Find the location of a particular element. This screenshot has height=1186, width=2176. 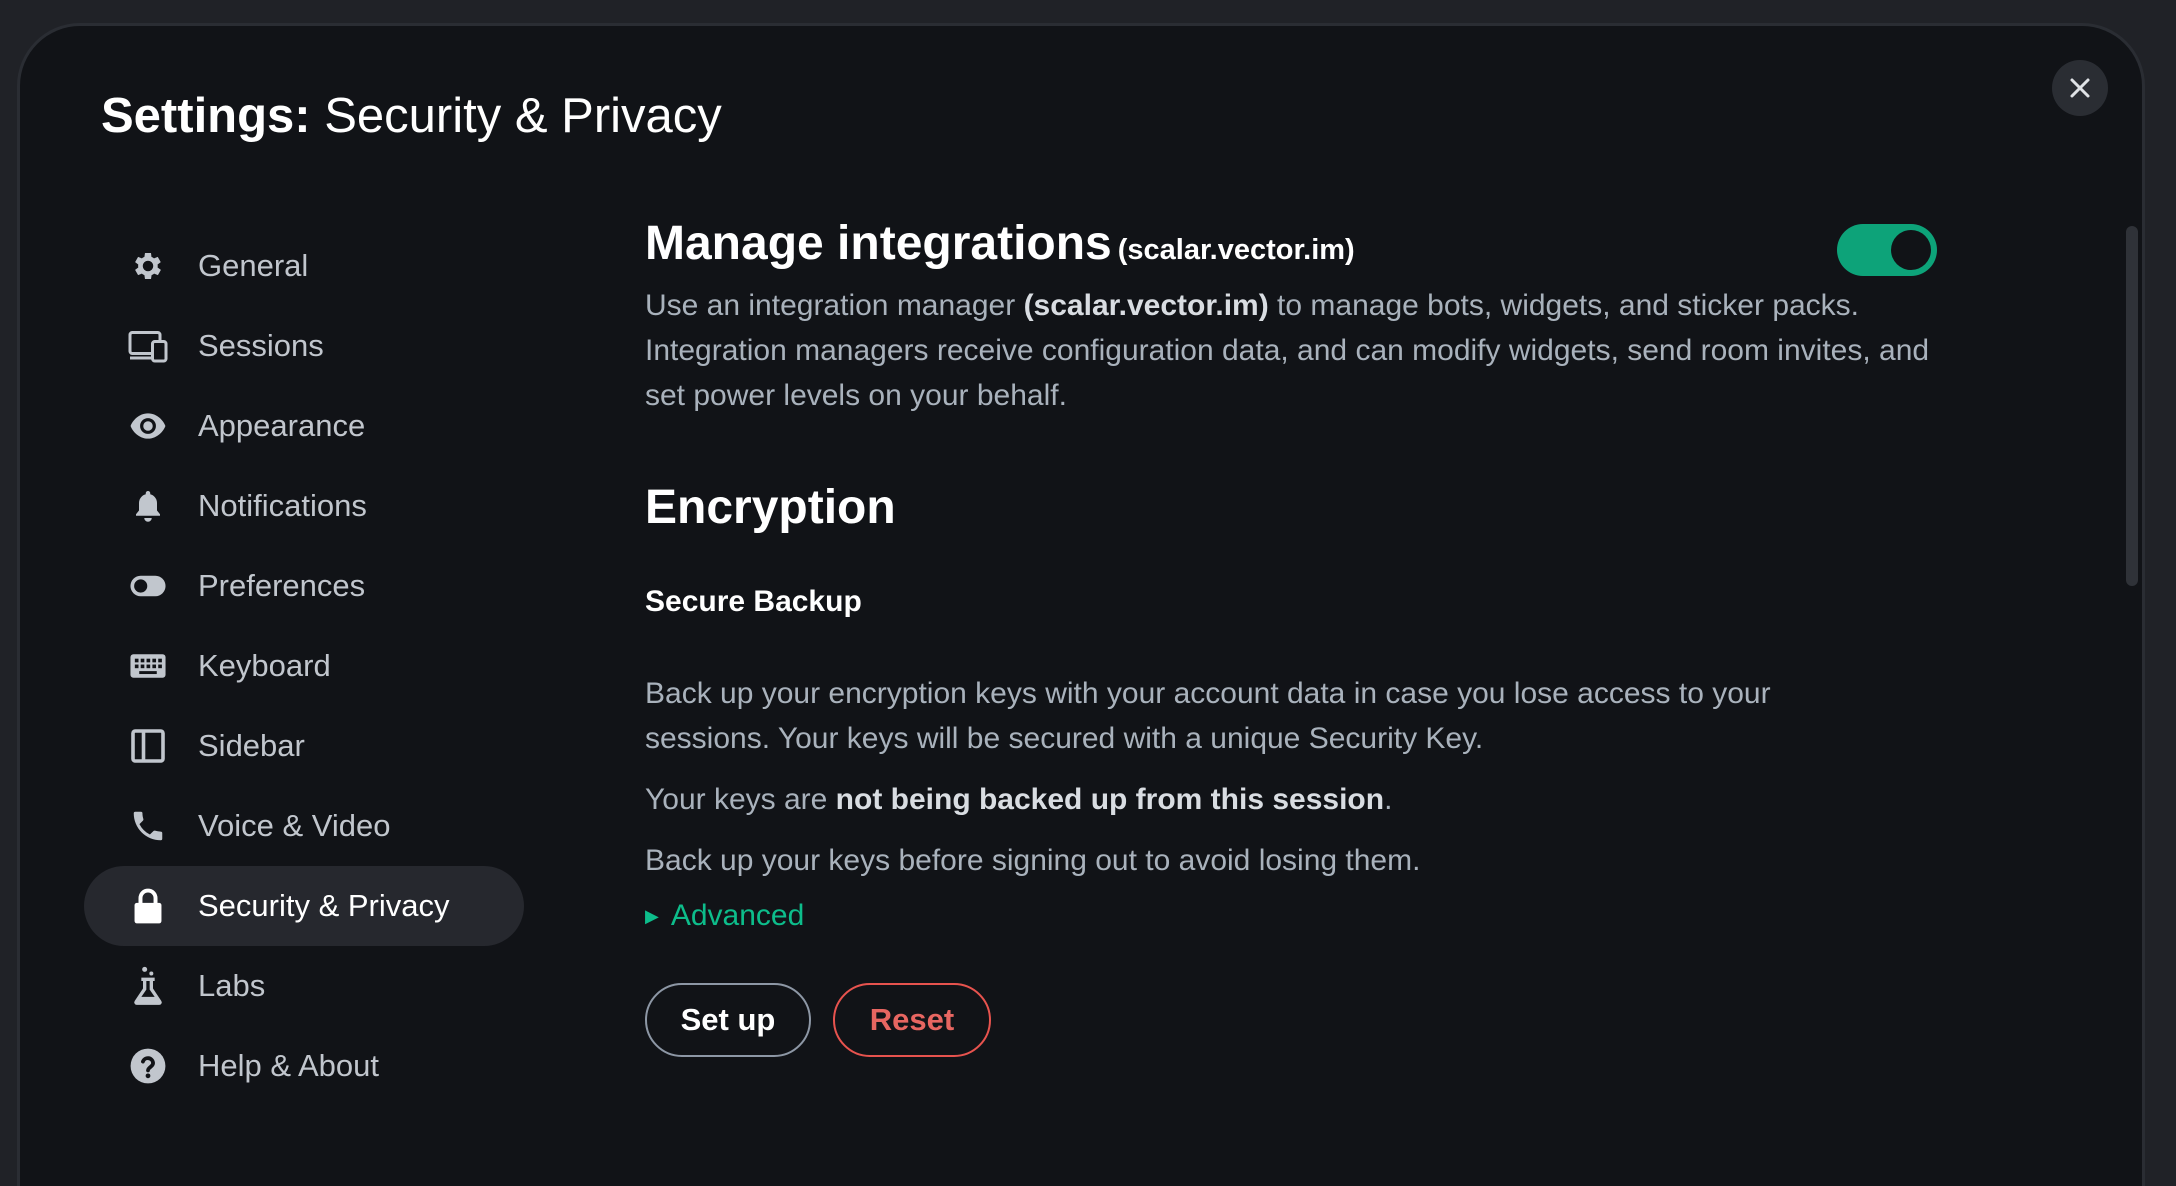

close-icon is located at coordinates (2080, 88).